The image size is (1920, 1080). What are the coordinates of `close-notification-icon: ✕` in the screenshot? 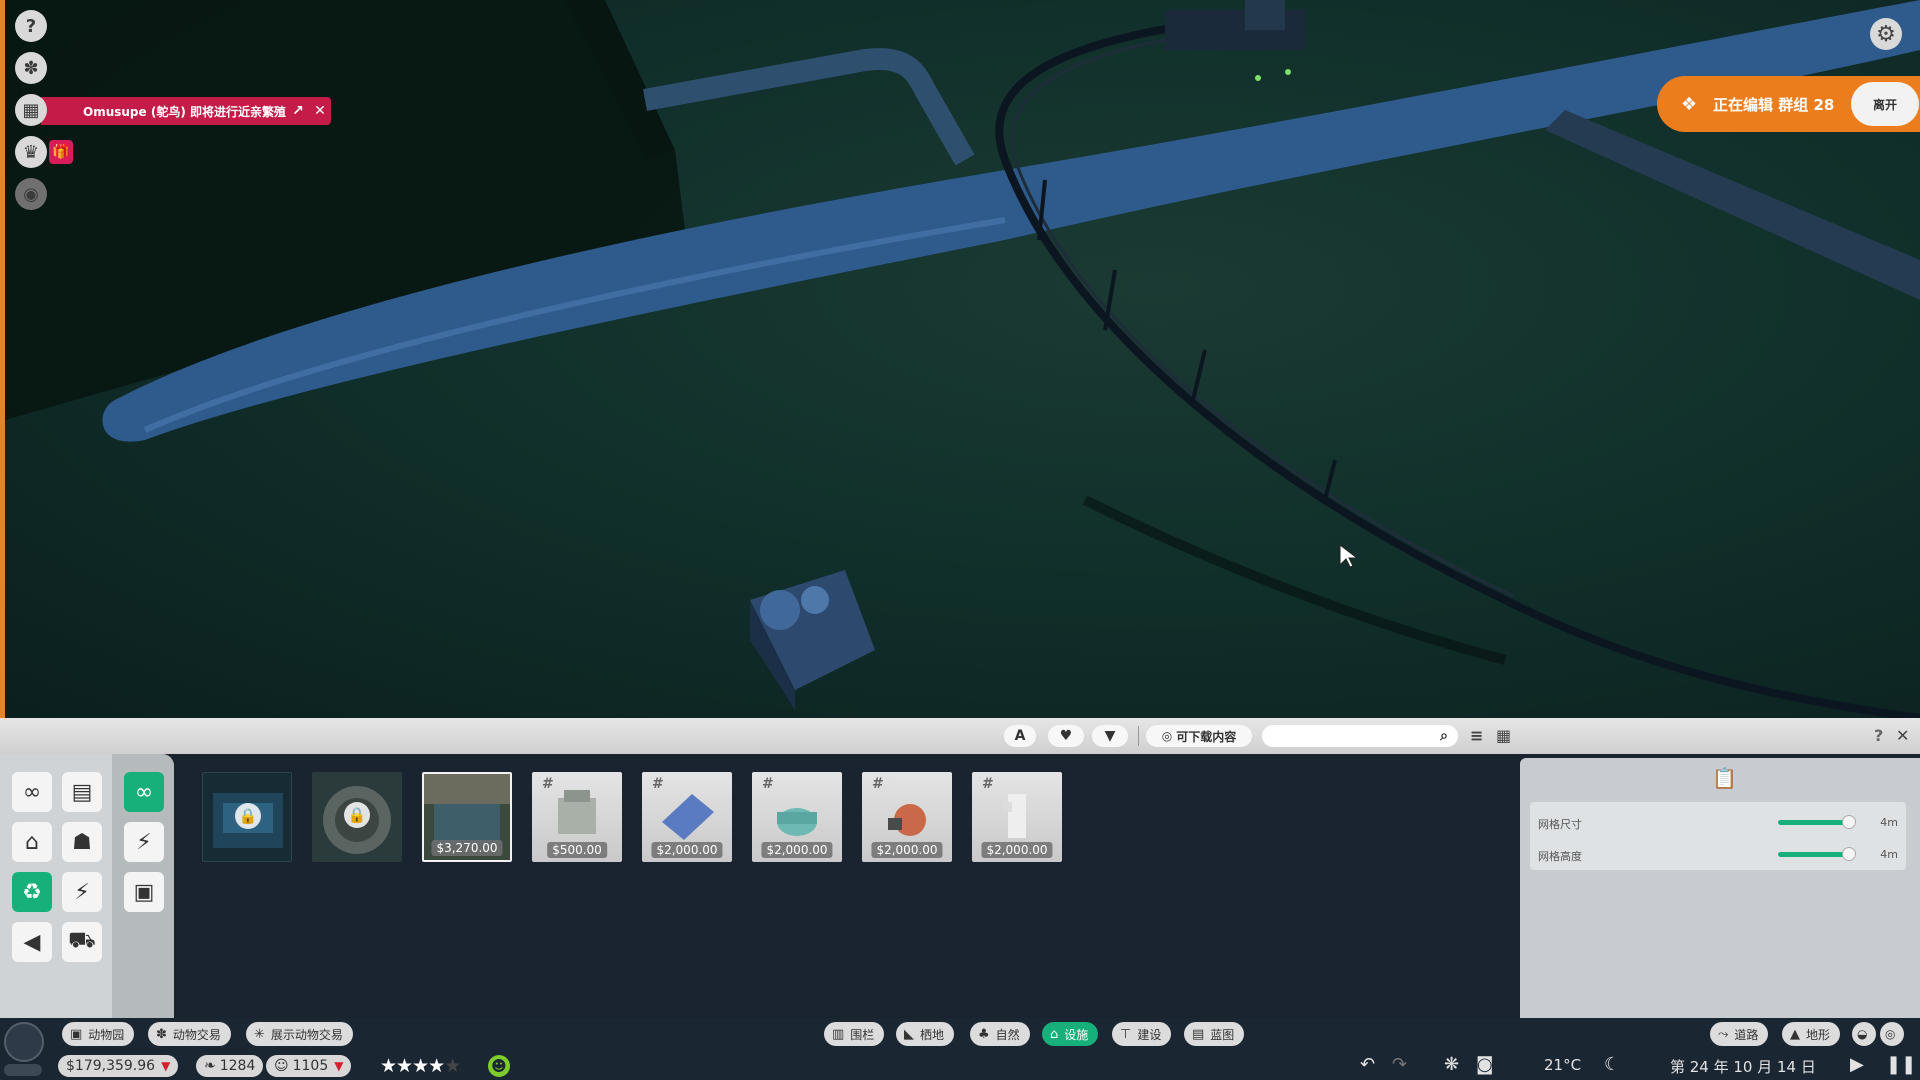 It's located at (320, 111).